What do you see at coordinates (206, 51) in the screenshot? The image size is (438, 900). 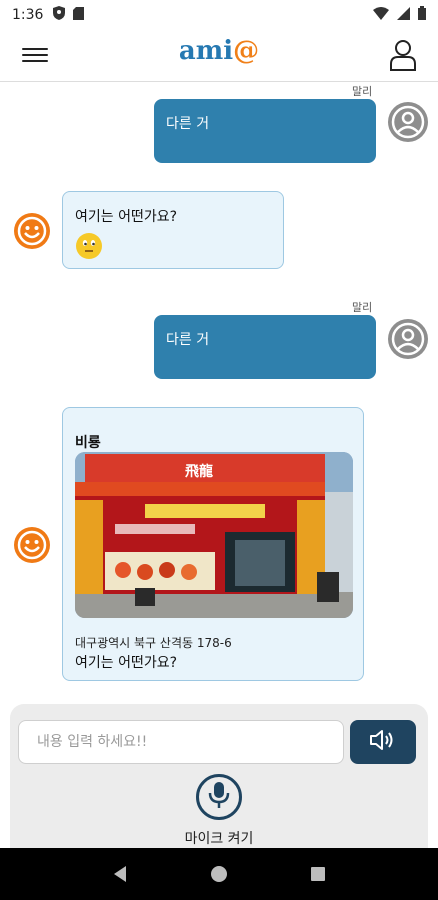 I see `logo-text: ami` at bounding box center [206, 51].